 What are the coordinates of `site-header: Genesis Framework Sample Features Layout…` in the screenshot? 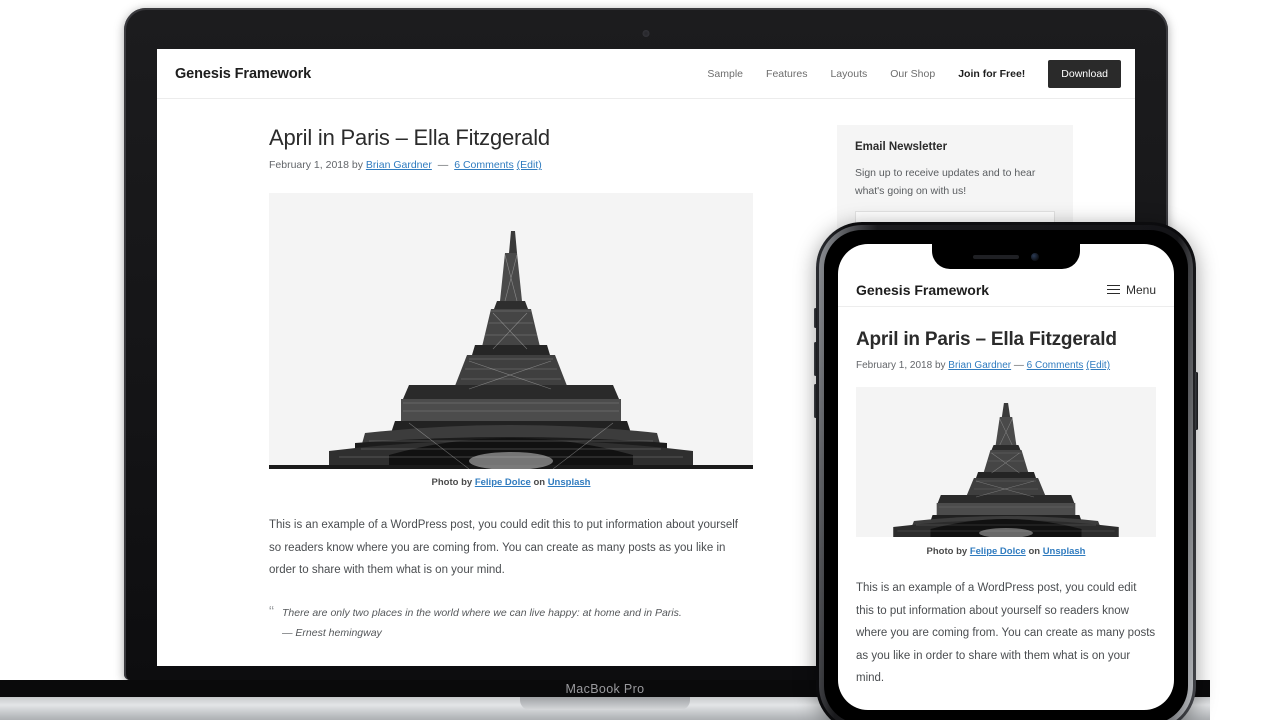 It's located at (646, 74).